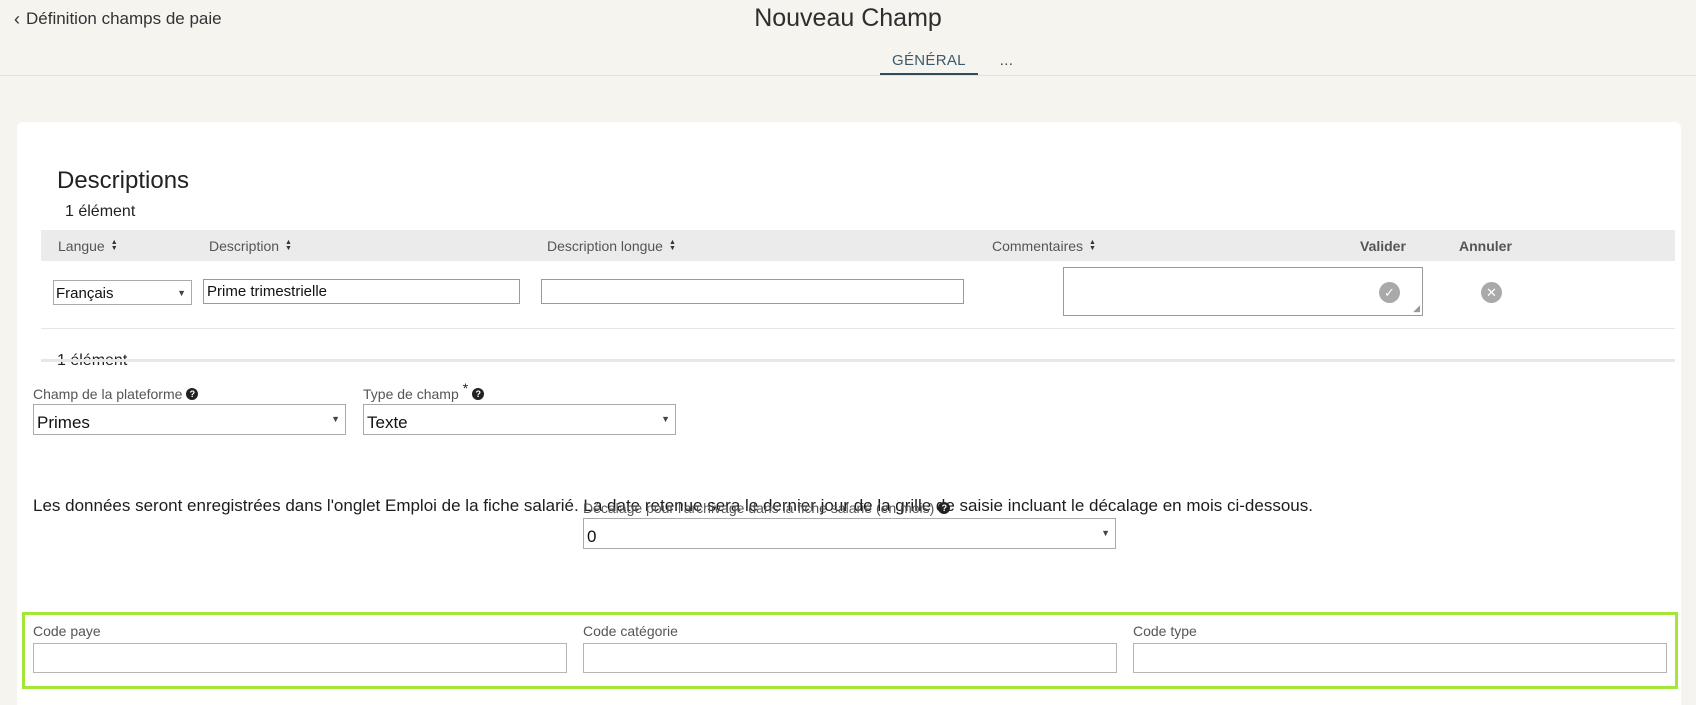 The image size is (1696, 705). I want to click on page-title: Nouveau Champ, so click(848, 18).